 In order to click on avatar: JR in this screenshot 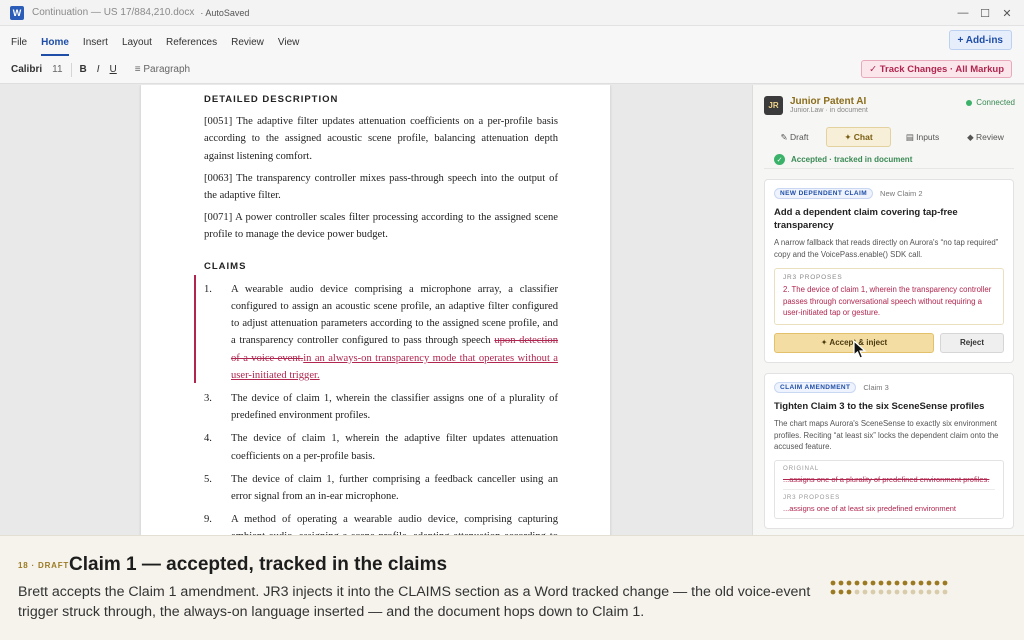, I will do `click(773, 105)`.